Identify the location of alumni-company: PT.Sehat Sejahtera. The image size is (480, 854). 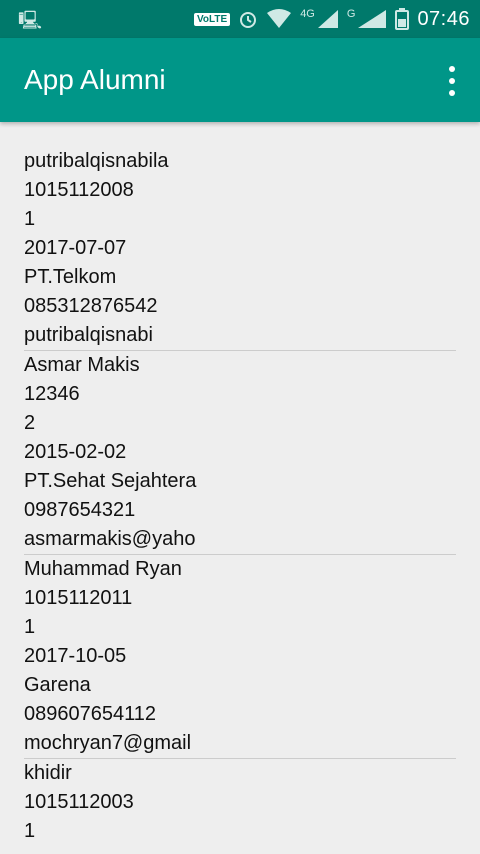
(110, 481).